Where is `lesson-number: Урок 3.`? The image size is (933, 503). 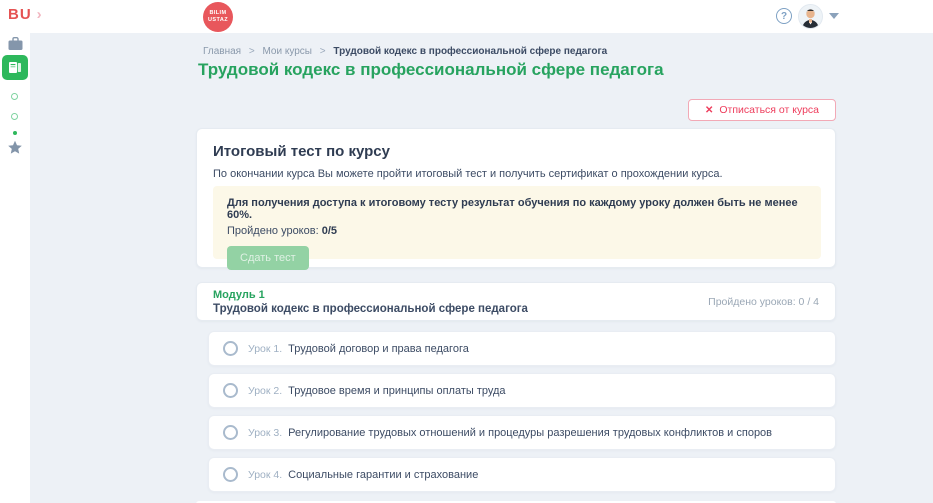 lesson-number: Урок 3. is located at coordinates (265, 432).